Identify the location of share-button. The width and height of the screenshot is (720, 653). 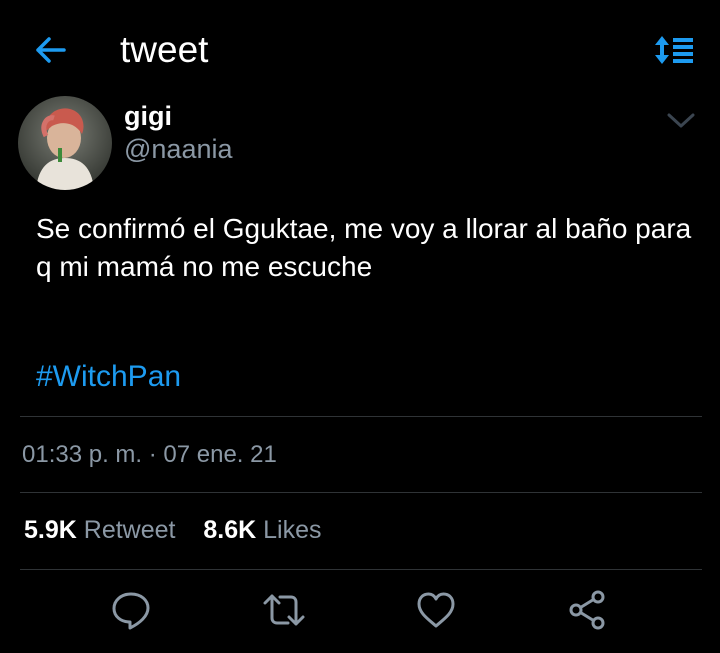
(588, 610).